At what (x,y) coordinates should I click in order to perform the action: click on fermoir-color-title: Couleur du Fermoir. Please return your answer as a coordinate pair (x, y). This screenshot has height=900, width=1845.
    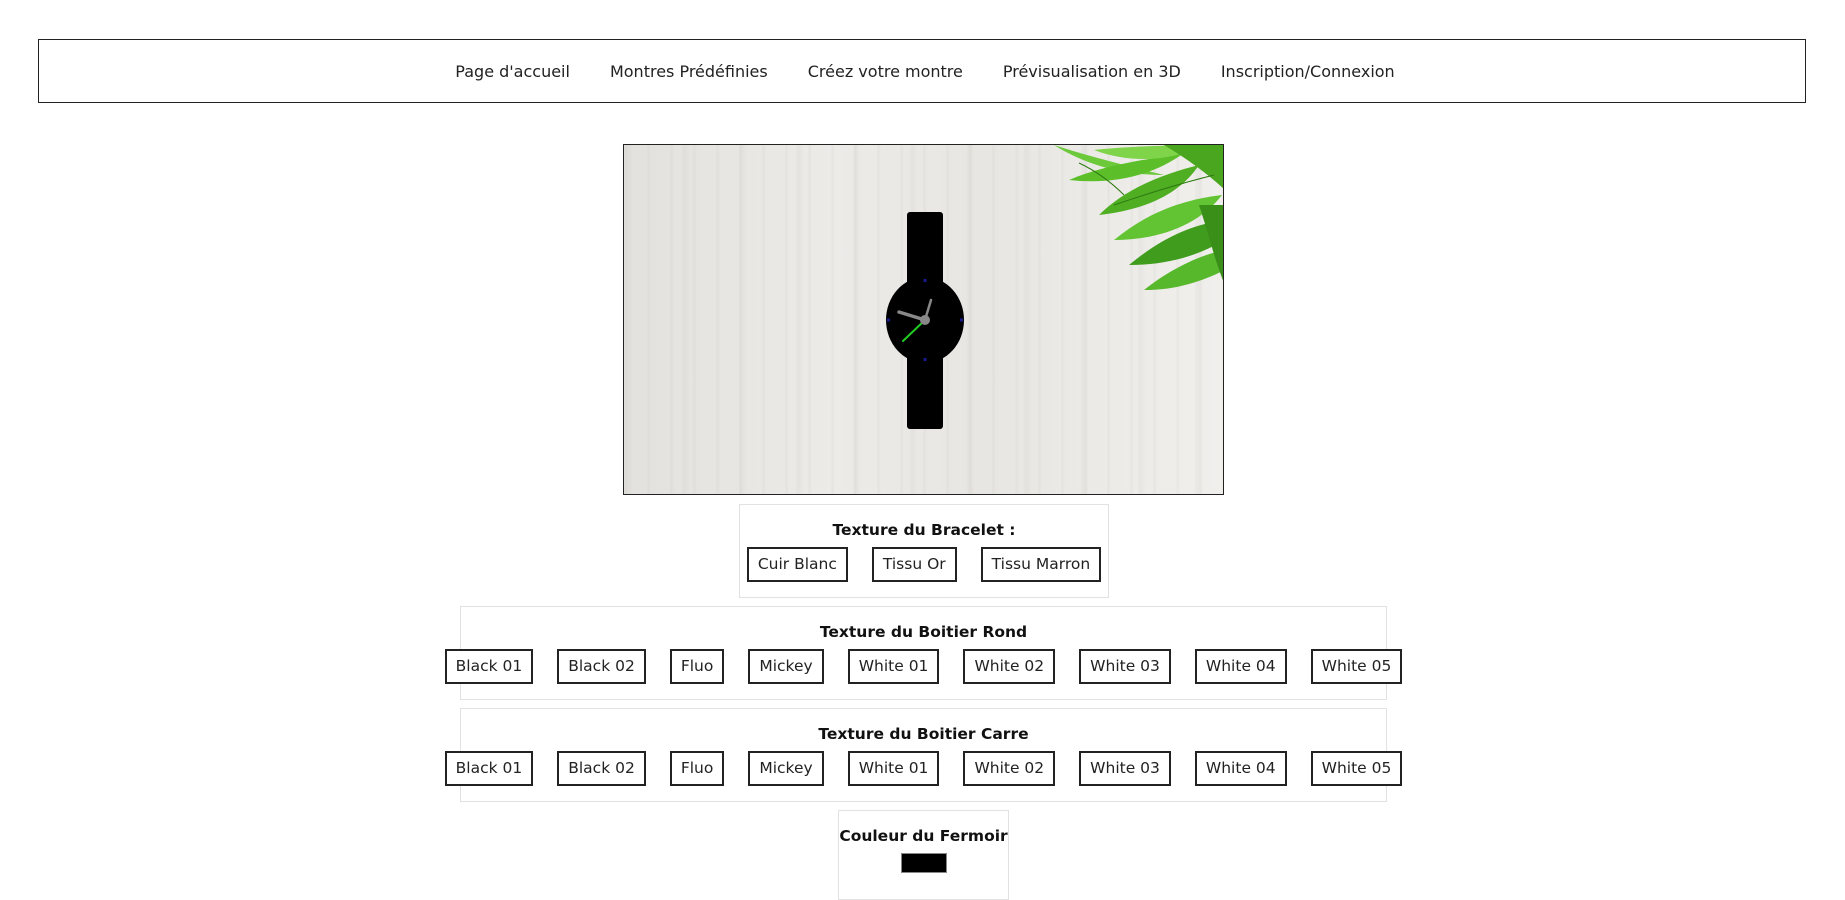
    Looking at the image, I should click on (923, 836).